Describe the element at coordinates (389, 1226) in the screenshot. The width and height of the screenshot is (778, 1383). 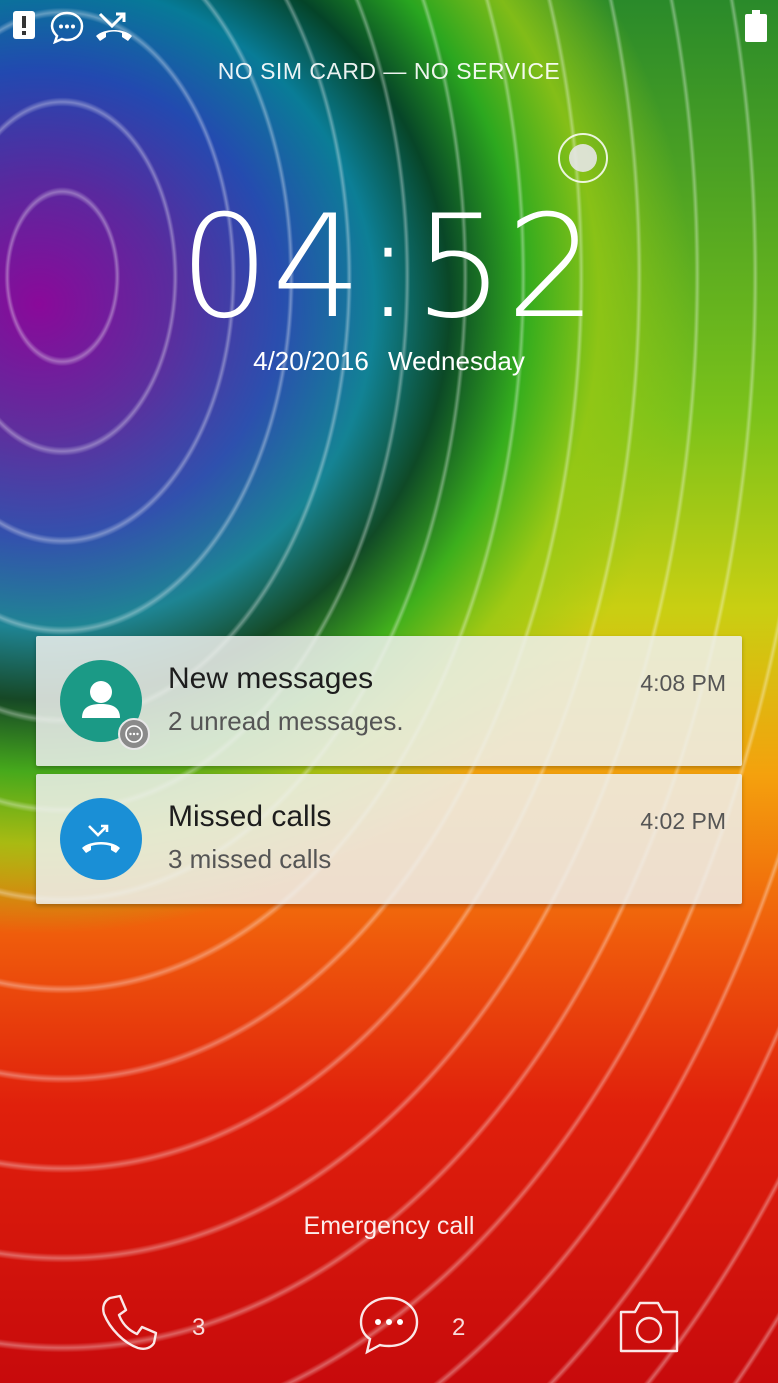
I see `emergency-call-button: Emergency call` at that location.